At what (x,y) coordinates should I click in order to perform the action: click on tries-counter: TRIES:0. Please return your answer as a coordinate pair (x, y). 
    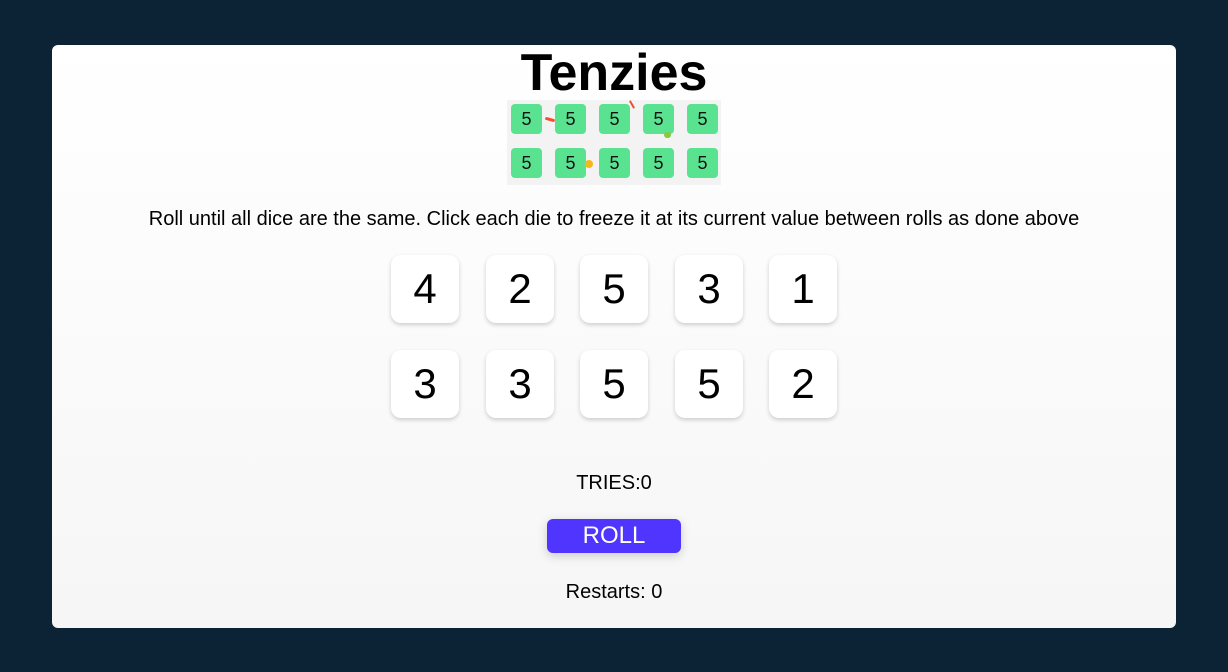
    Looking at the image, I should click on (614, 483).